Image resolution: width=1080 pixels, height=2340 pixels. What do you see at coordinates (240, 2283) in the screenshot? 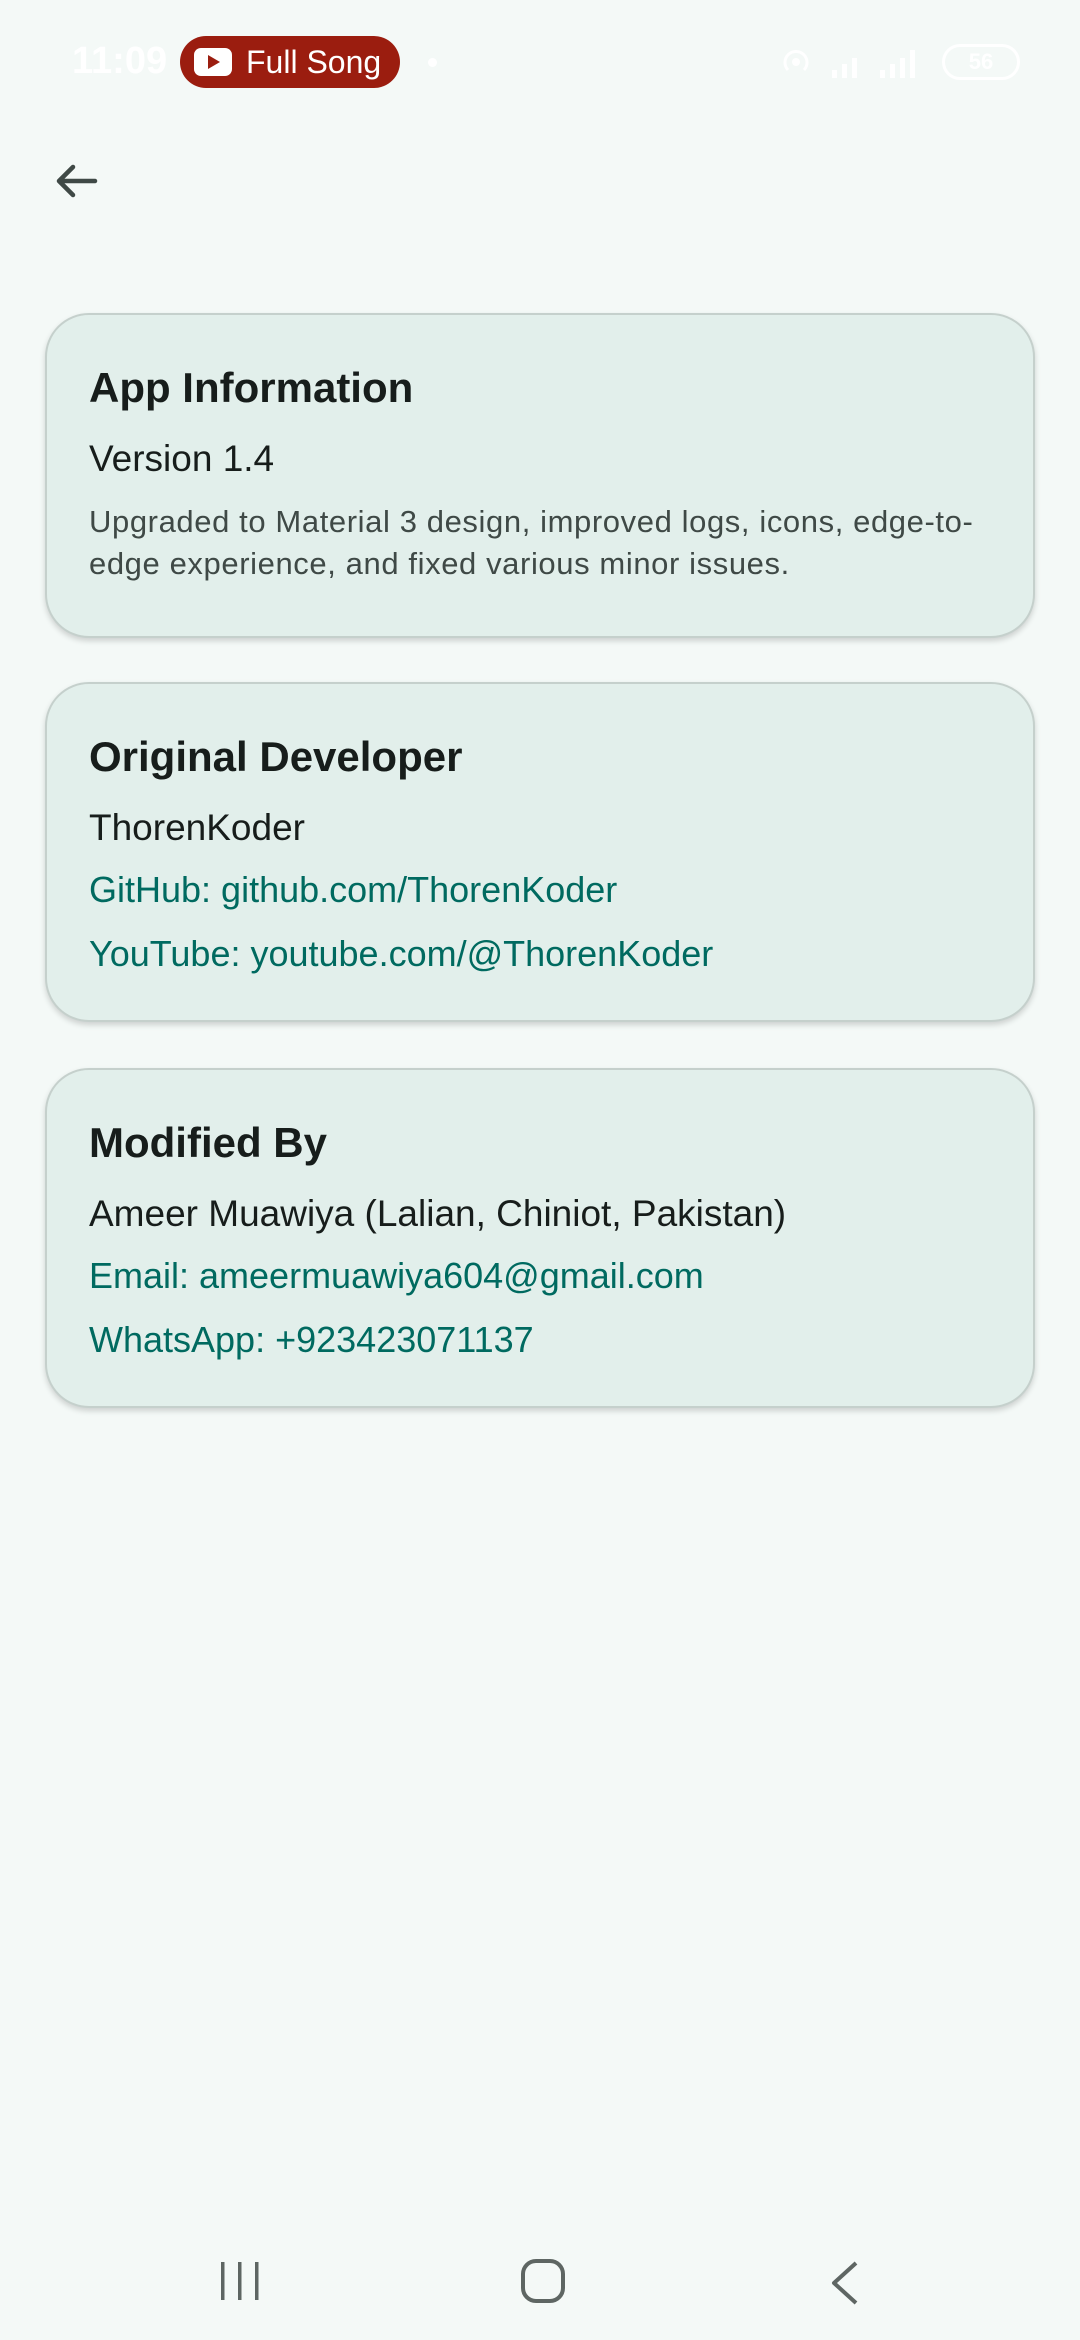
I see `recents-icon` at bounding box center [240, 2283].